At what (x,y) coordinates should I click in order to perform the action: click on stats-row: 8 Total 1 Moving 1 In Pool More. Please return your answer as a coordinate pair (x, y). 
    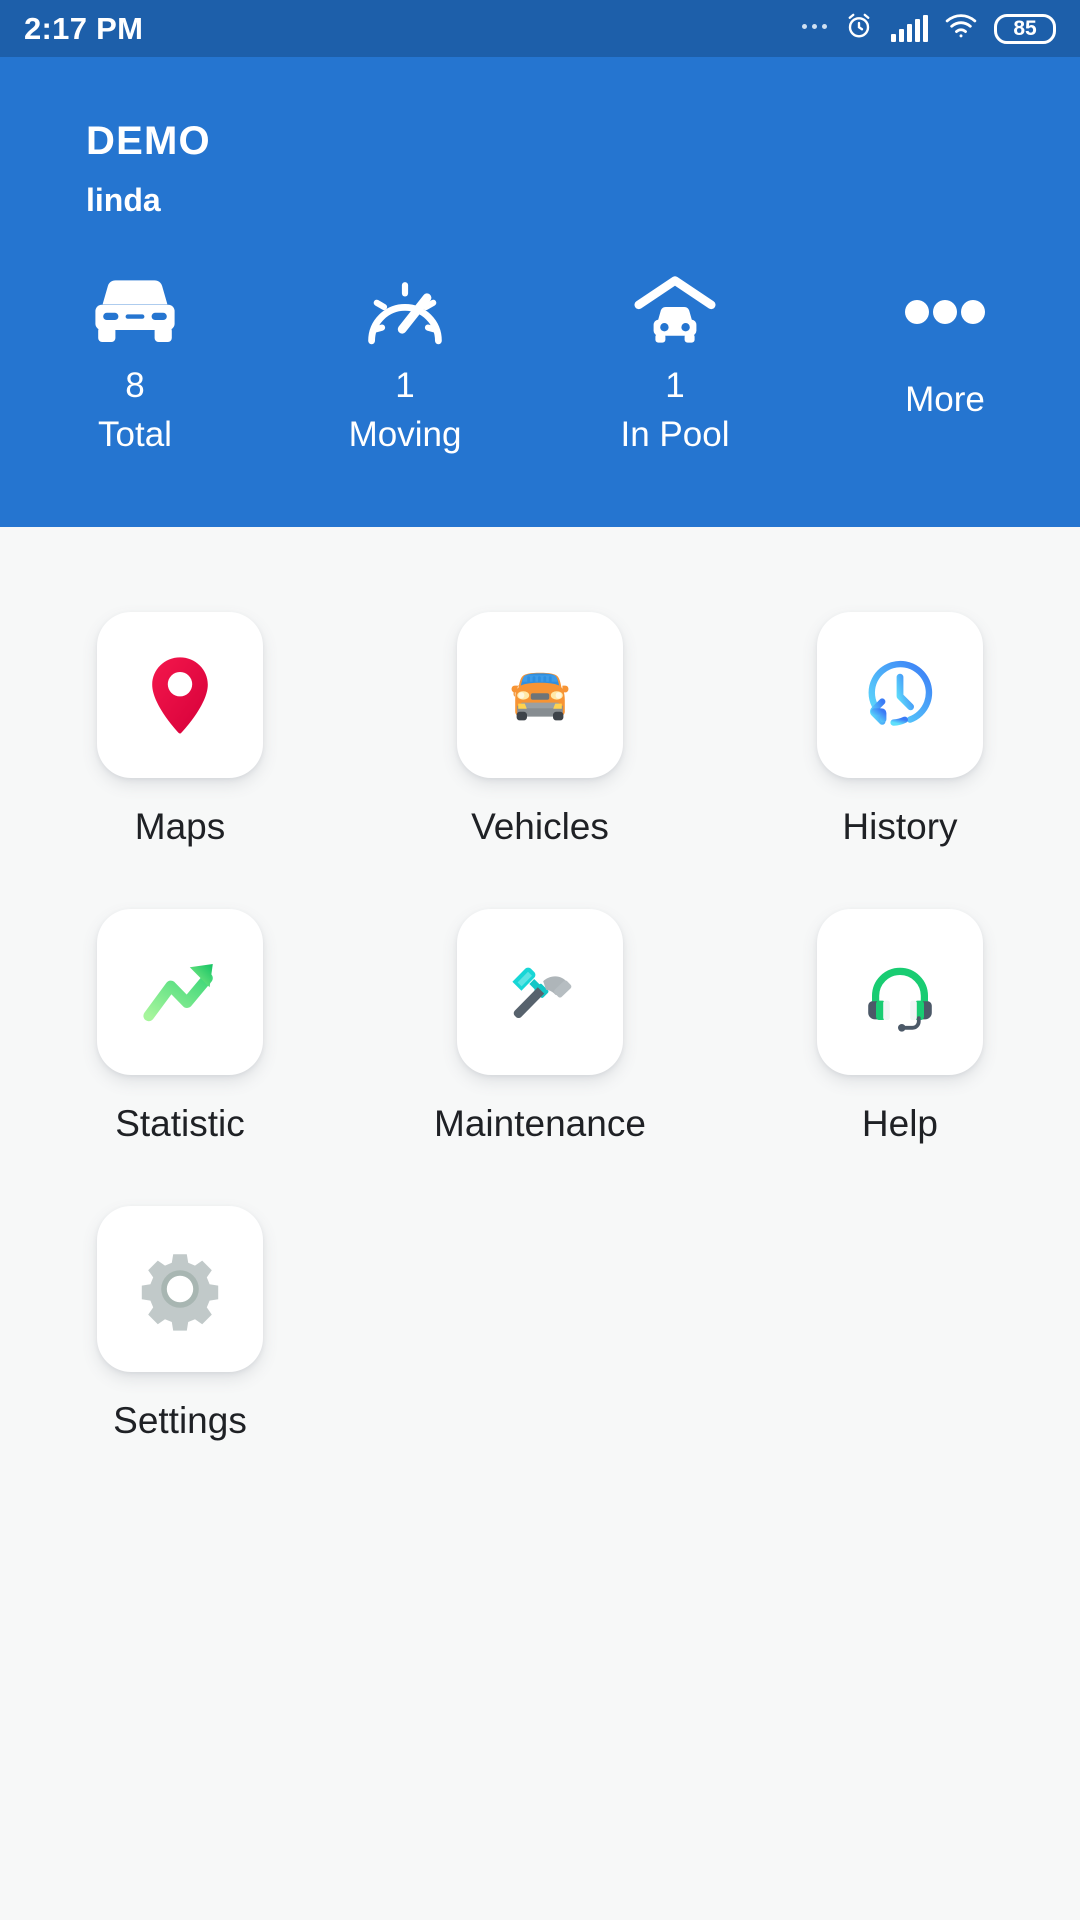
    Looking at the image, I should click on (540, 362).